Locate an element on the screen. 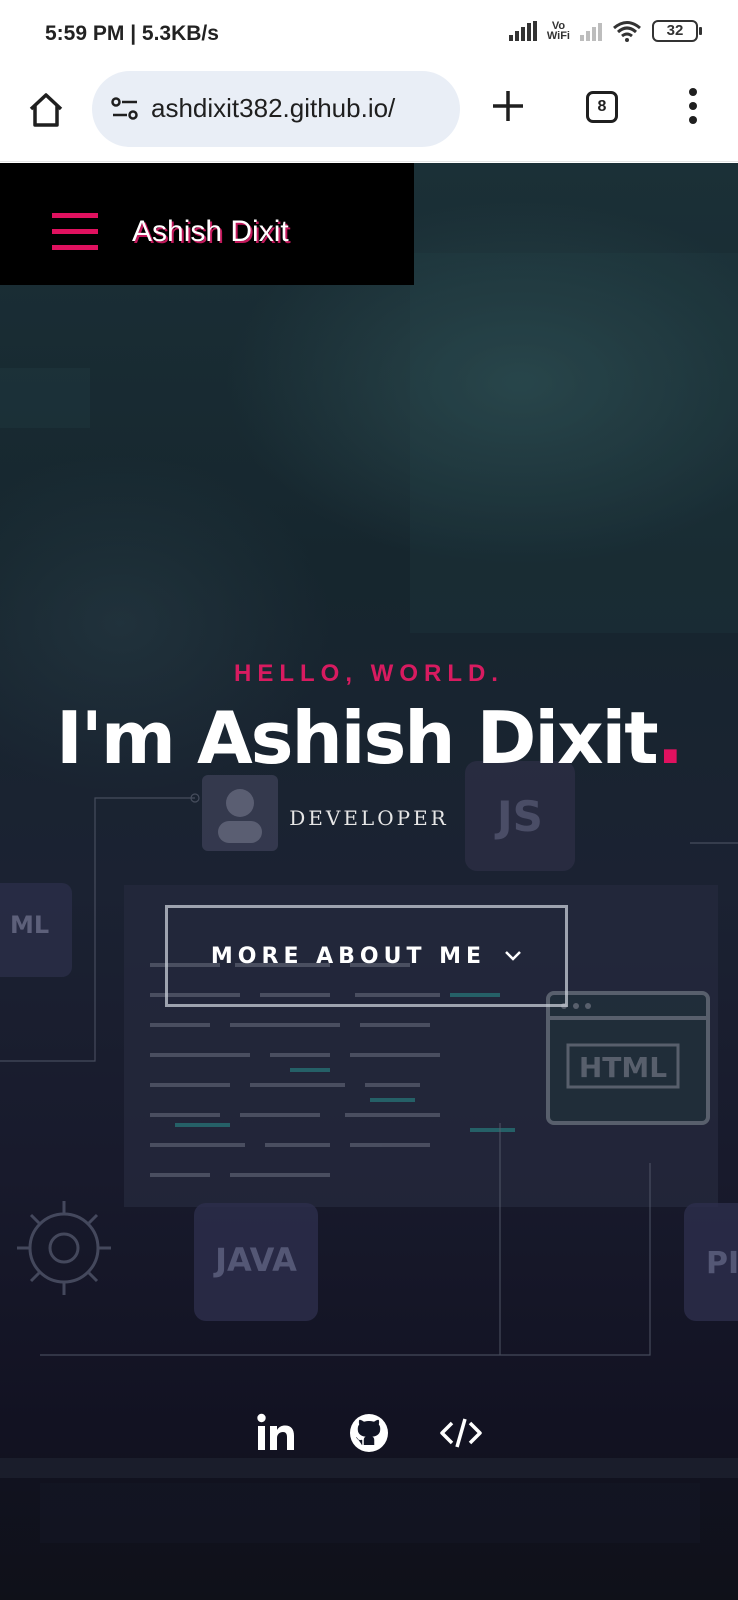  vowifi-icon: Vo WiFi is located at coordinates (558, 31).